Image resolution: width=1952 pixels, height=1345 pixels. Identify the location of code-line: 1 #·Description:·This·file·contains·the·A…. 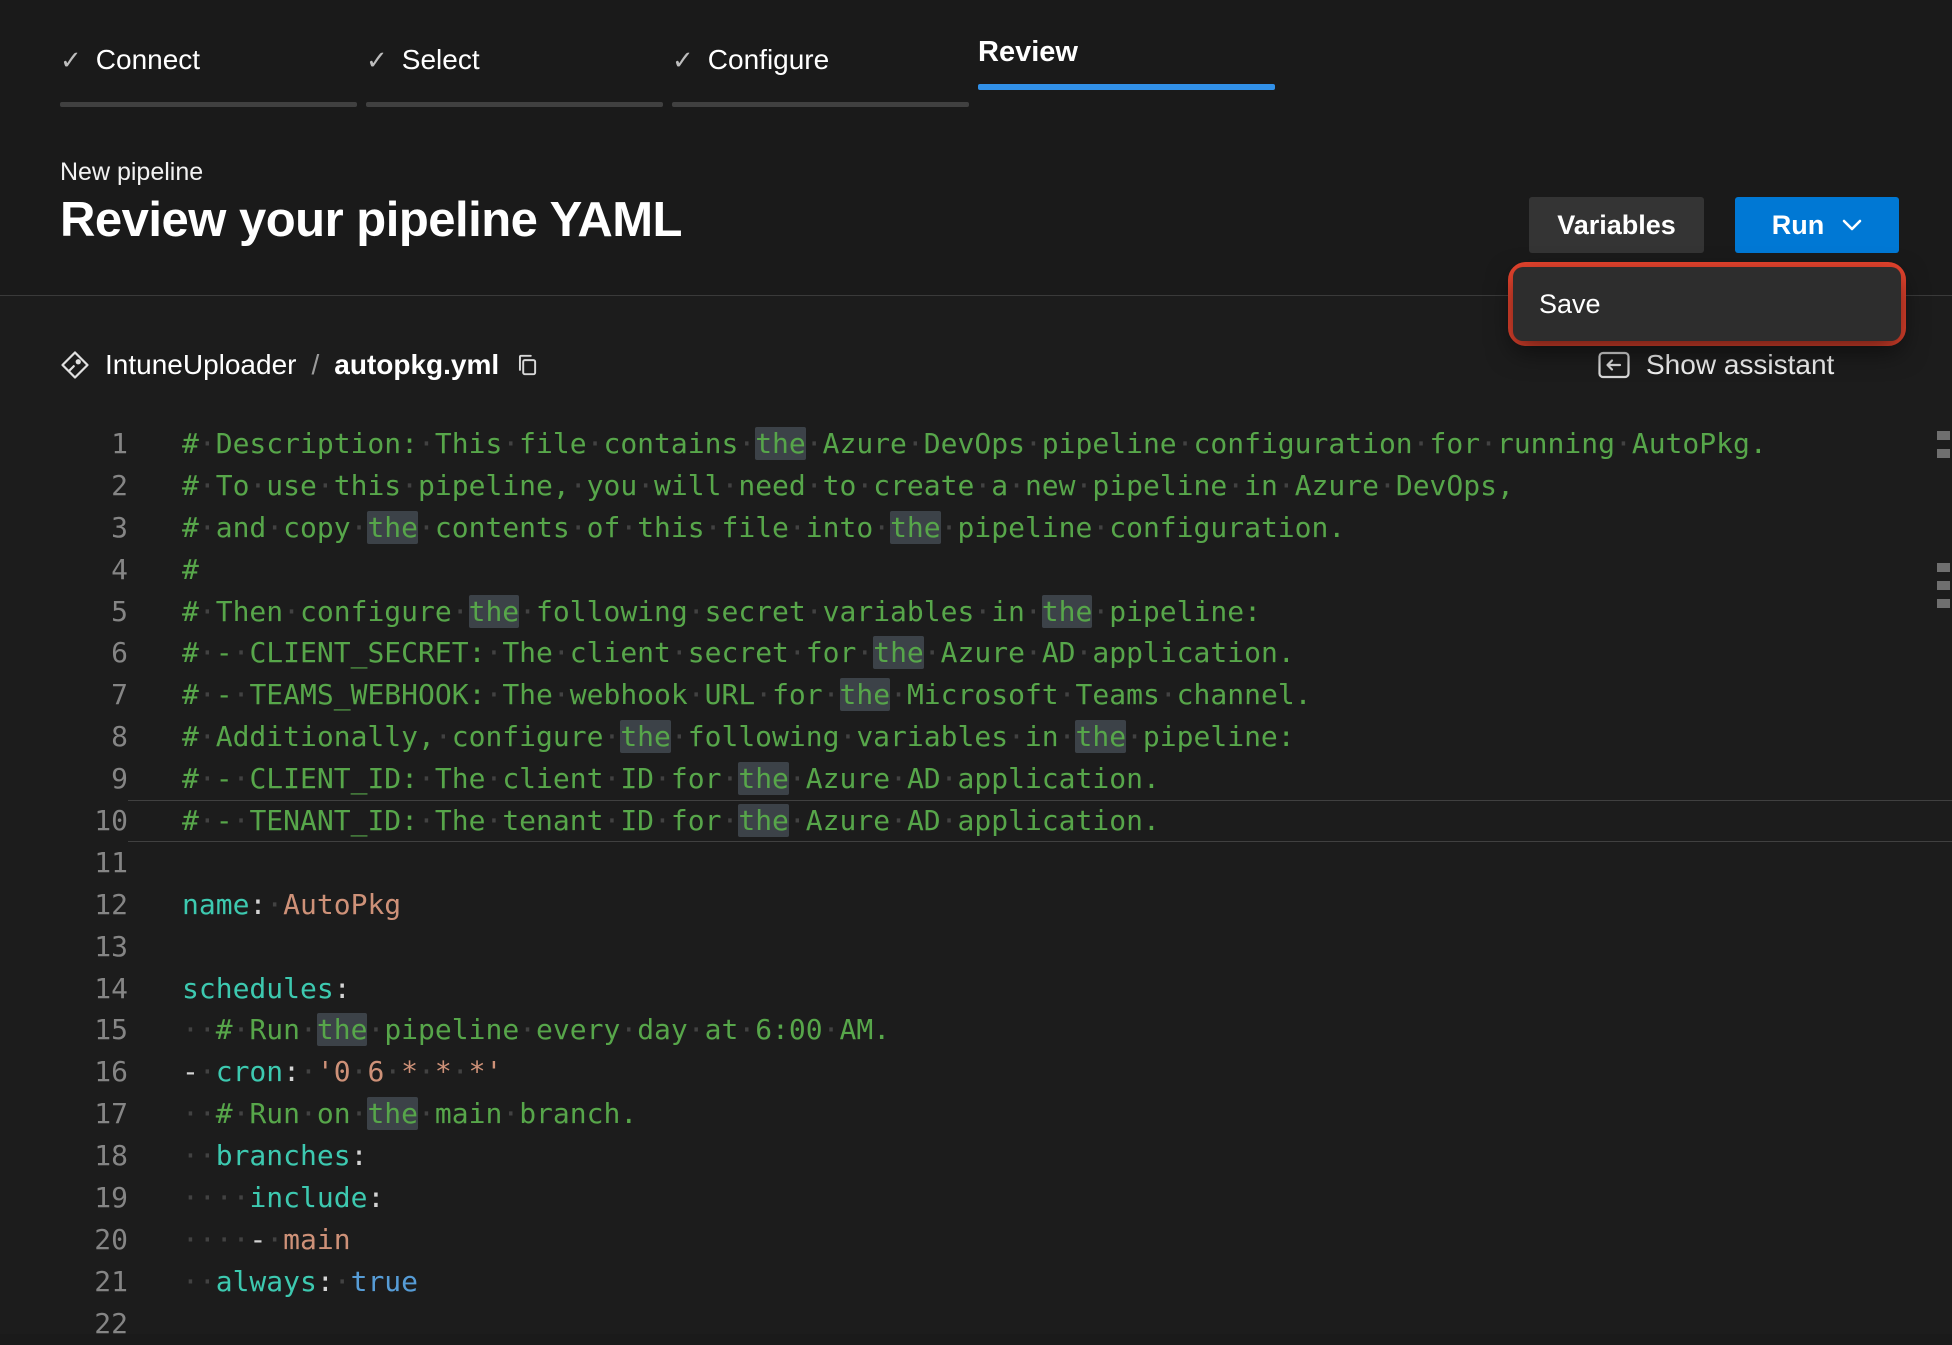
(976, 444).